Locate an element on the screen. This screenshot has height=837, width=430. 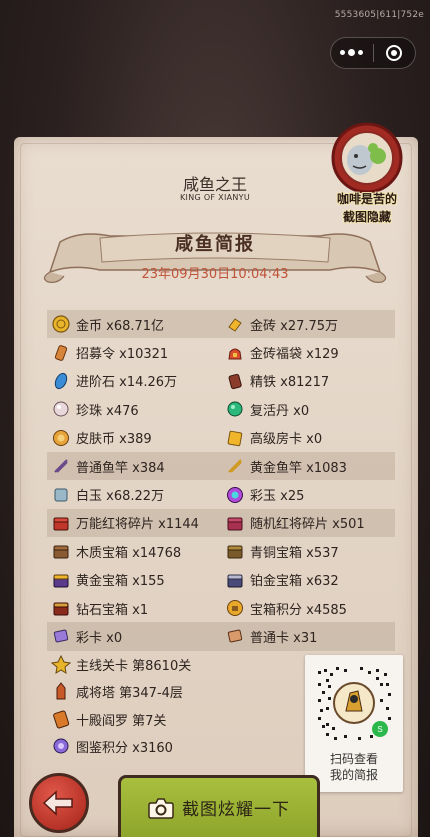
back-arrow-icon is located at coordinates (57, 803).